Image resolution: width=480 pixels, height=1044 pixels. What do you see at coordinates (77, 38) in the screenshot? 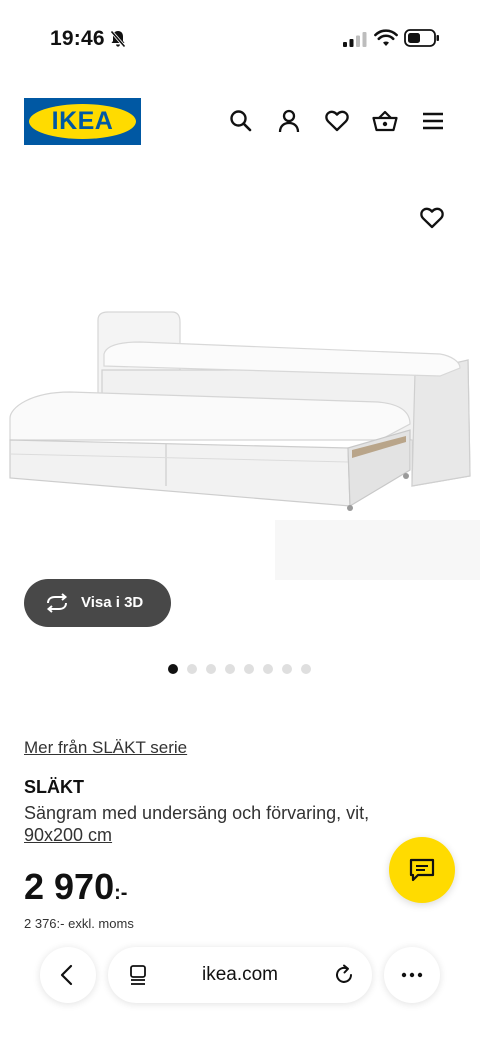
I see `status-time: 19:46` at bounding box center [77, 38].